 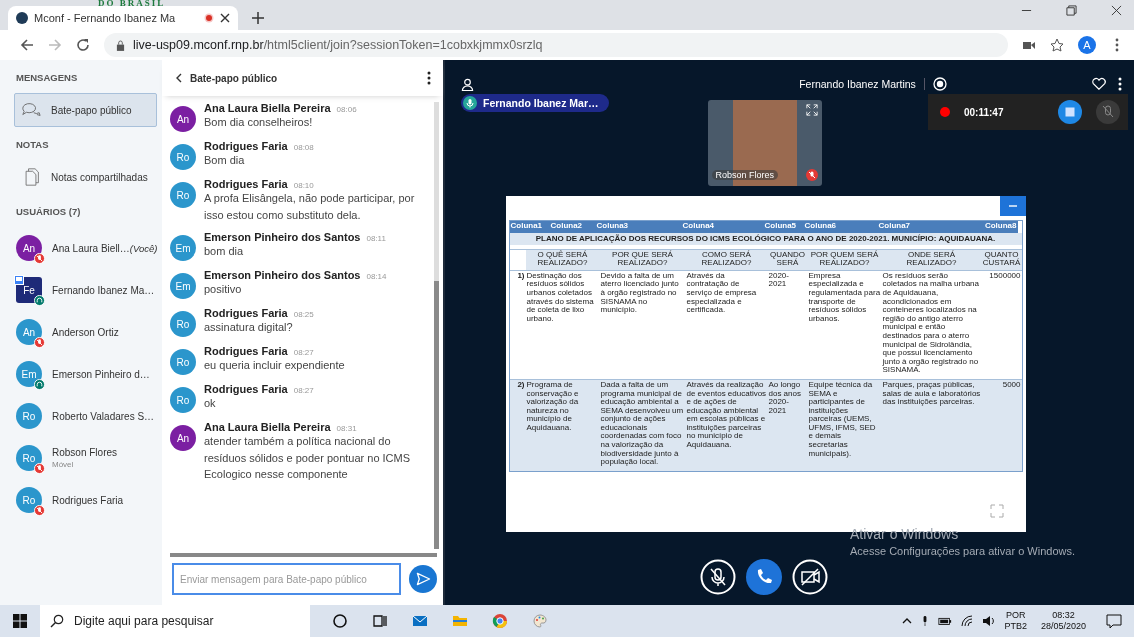 I want to click on user-name: Rodrigues Faria, so click(x=88, y=500).